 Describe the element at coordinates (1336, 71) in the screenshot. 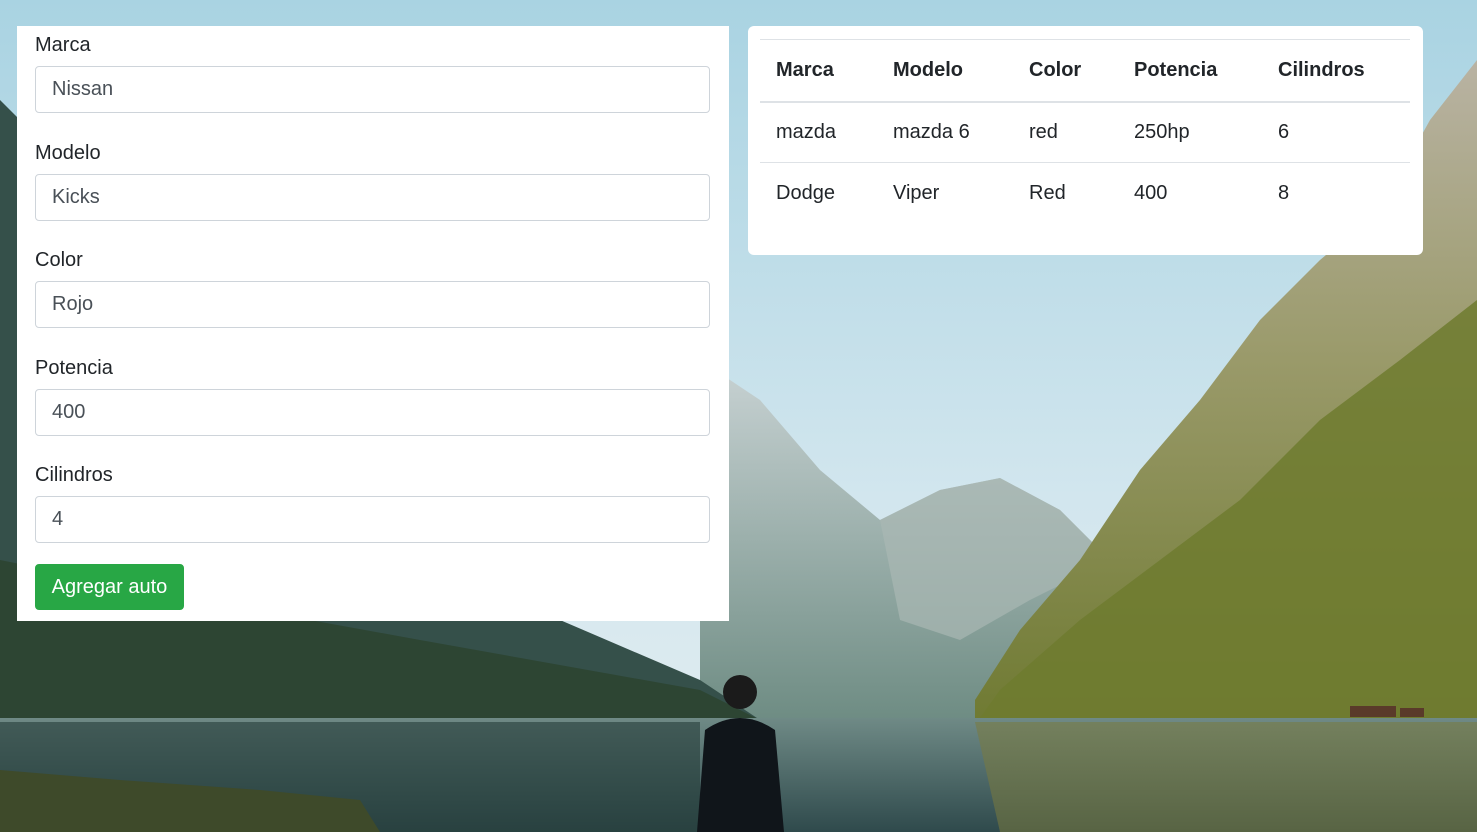

I see `header-cilindros: Cilindros` at that location.